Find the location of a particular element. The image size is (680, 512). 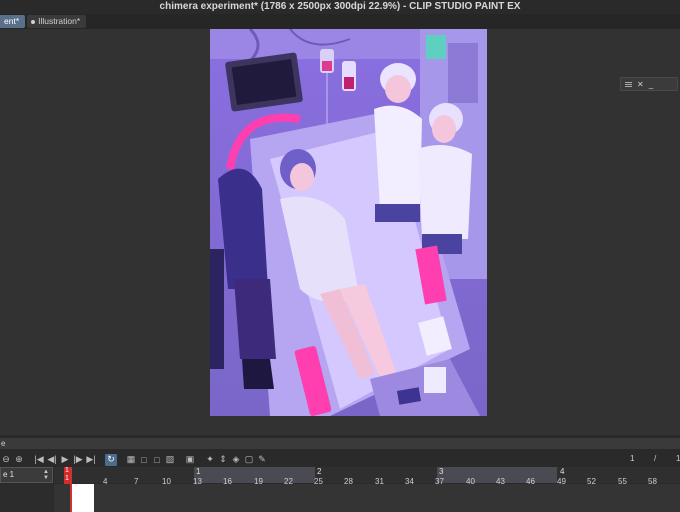

second-marker: 3 is located at coordinates (441, 471).